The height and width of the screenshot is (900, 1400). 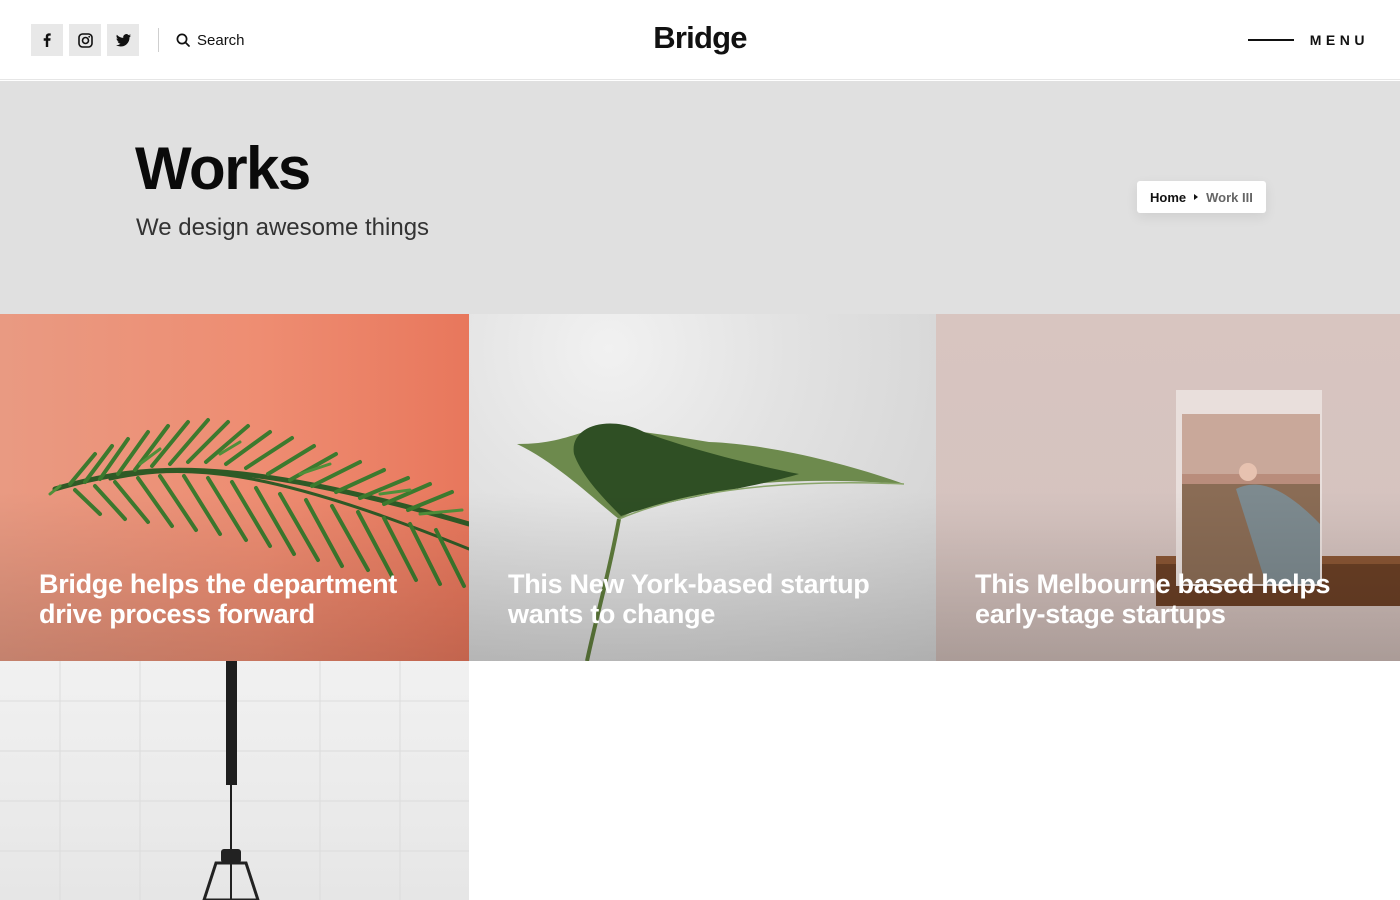 What do you see at coordinates (158, 40) in the screenshot?
I see `header-divider` at bounding box center [158, 40].